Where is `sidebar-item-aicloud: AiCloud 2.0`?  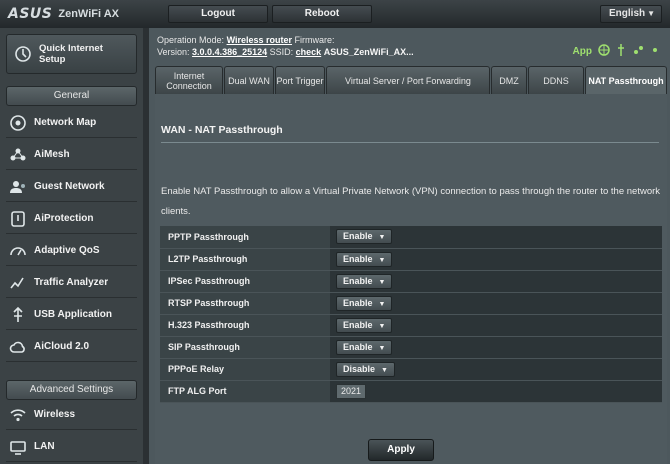 sidebar-item-aicloud: AiCloud 2.0 is located at coordinates (71, 347).